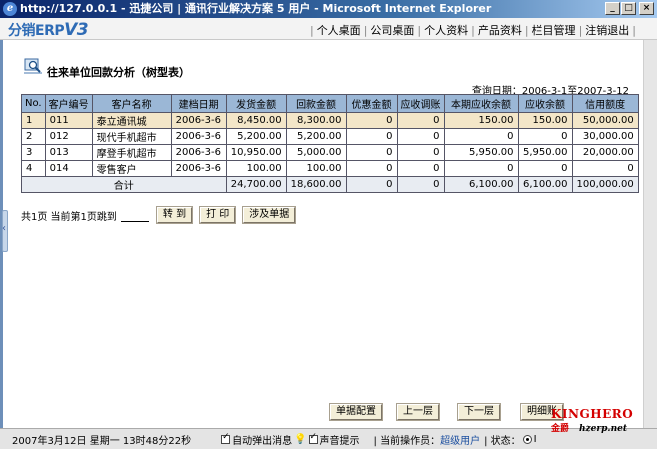 Image resolution: width=657 pixels, height=449 pixels. What do you see at coordinates (10, 9) in the screenshot?
I see `ie-icon: e` at bounding box center [10, 9].